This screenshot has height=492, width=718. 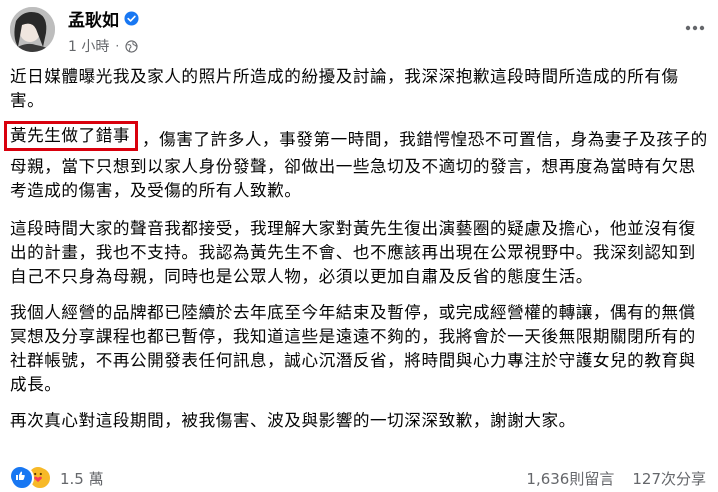 What do you see at coordinates (71, 136) in the screenshot?
I see `highlighted-phrase: 黃先生做了錯事` at bounding box center [71, 136].